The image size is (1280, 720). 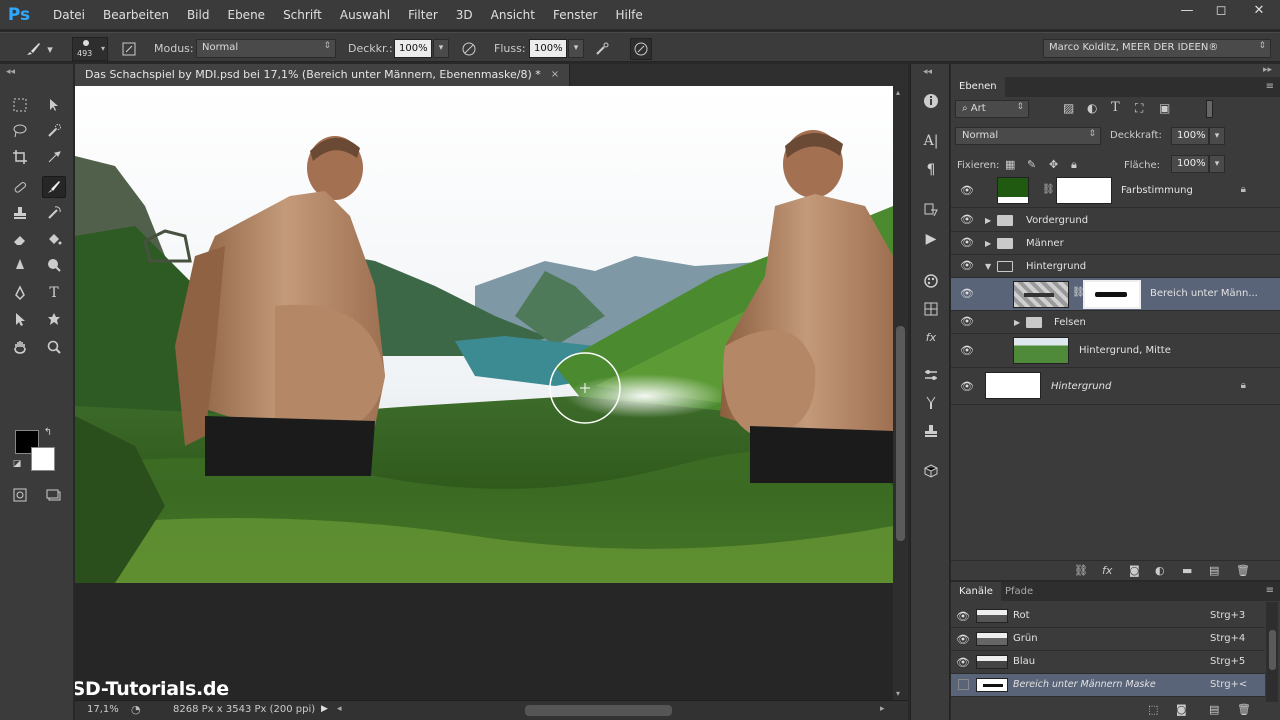 I want to click on custom-shape-tool-icon, so click(x=54, y=319).